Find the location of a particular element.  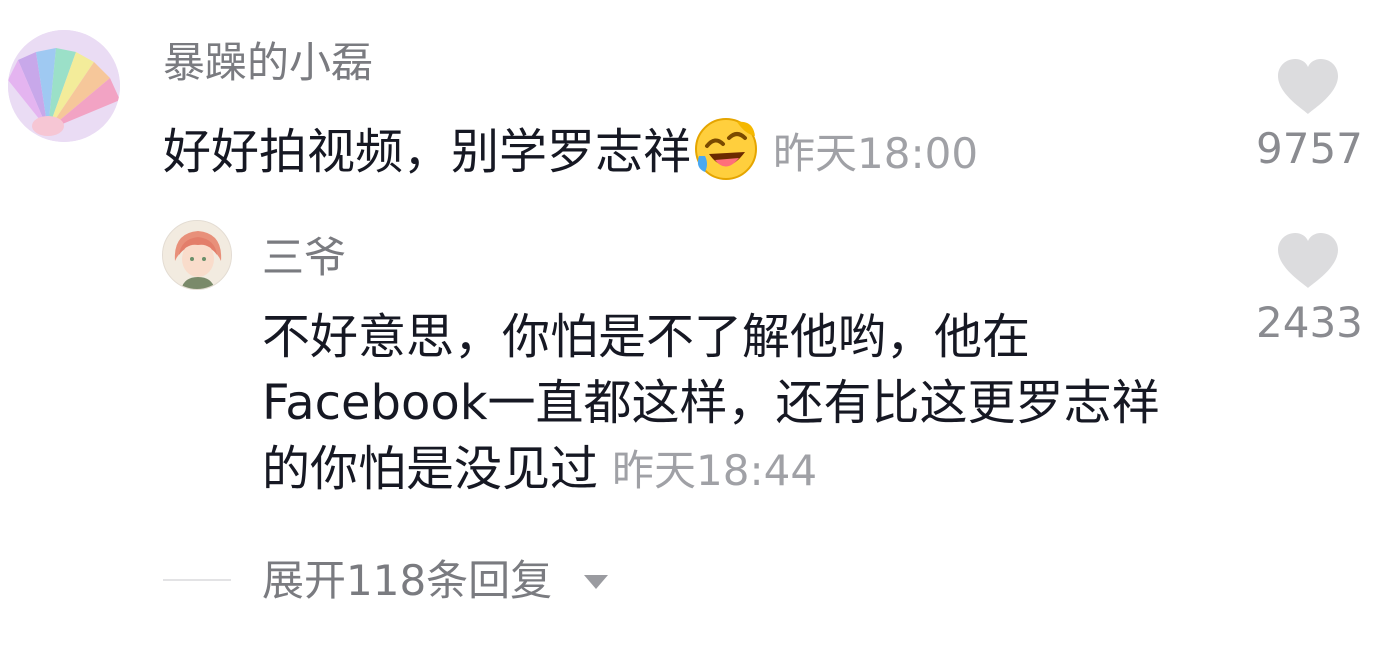

reply-like-button is located at coordinates (1308, 263).